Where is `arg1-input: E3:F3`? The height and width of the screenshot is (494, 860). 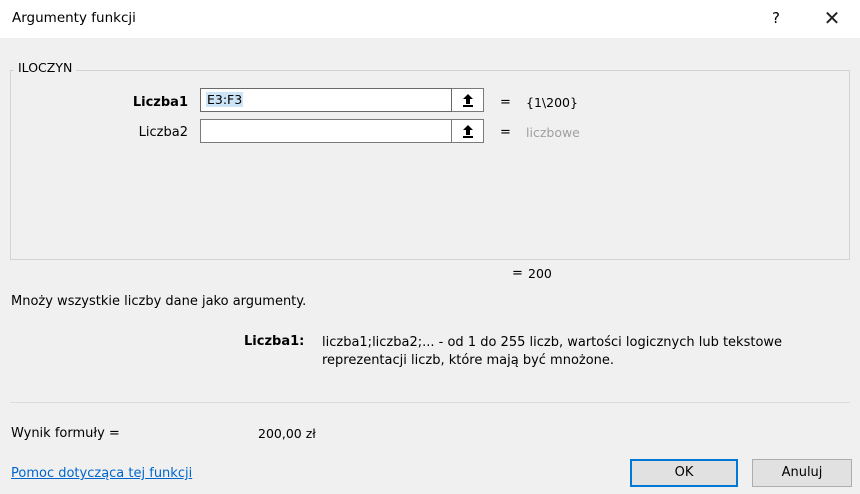 arg1-input: E3:F3 is located at coordinates (326, 100).